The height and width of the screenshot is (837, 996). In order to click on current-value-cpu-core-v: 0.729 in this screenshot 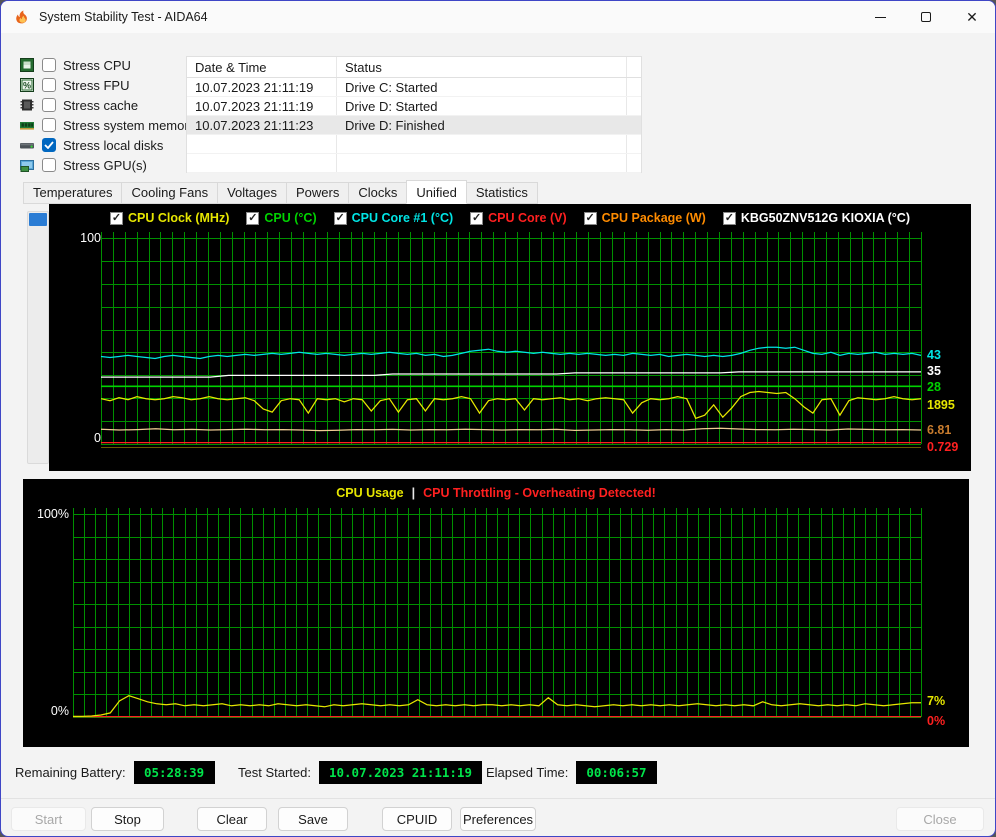, I will do `click(943, 447)`.